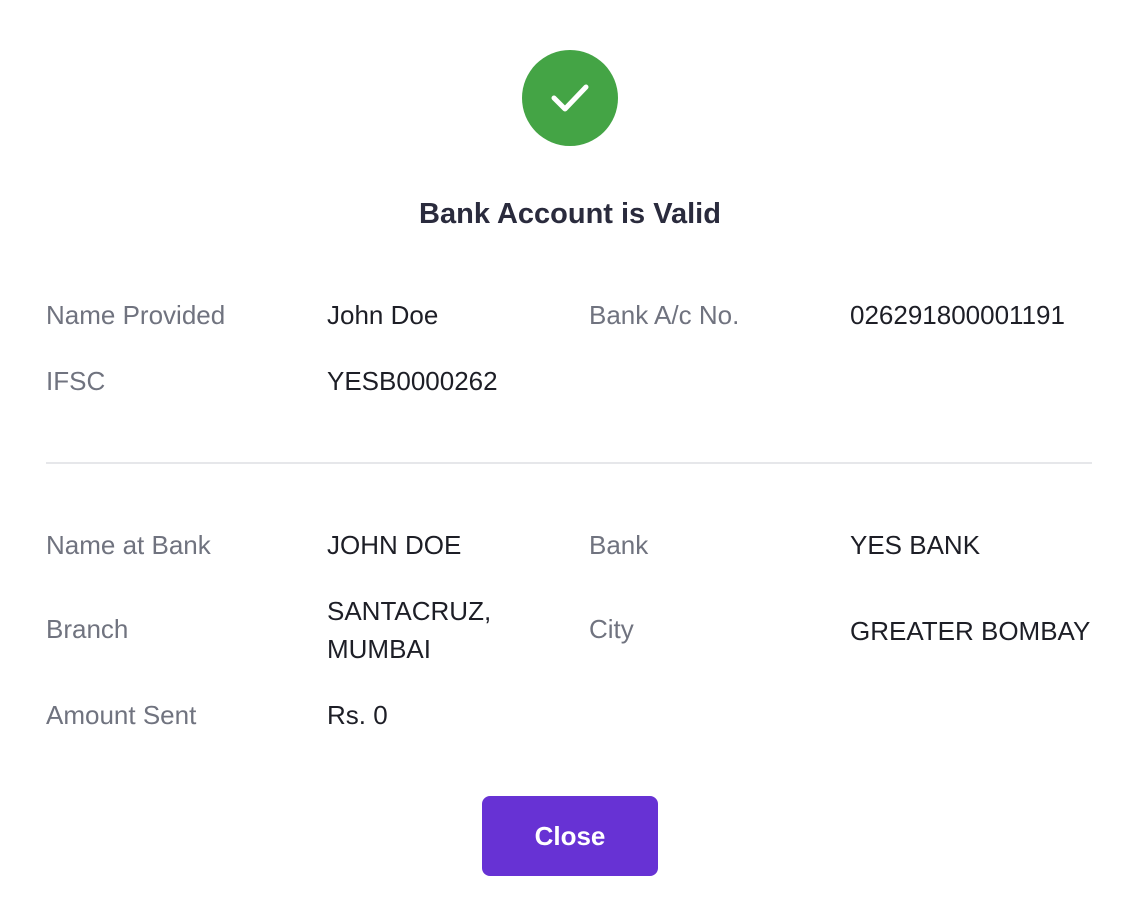 The image size is (1140, 904). What do you see at coordinates (412, 381) in the screenshot?
I see `ifsc-value: YESB0000262` at bounding box center [412, 381].